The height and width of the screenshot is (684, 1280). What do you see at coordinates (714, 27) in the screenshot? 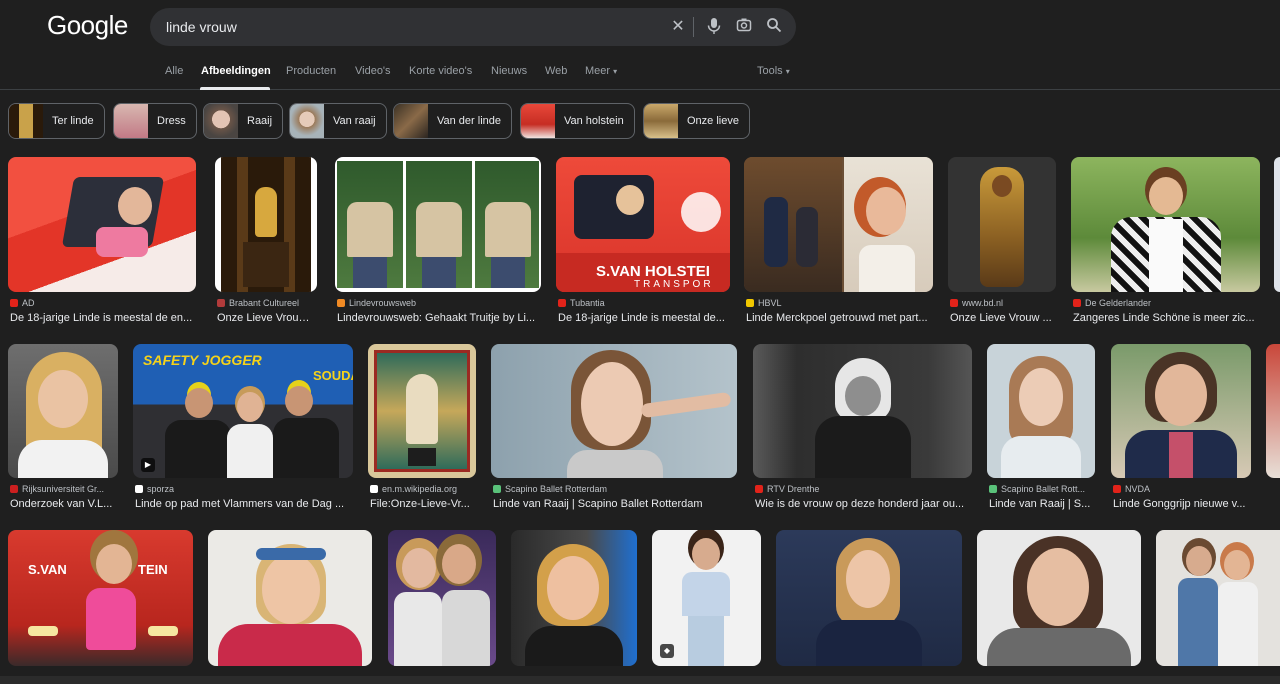
I see `microphone-icon` at bounding box center [714, 27].